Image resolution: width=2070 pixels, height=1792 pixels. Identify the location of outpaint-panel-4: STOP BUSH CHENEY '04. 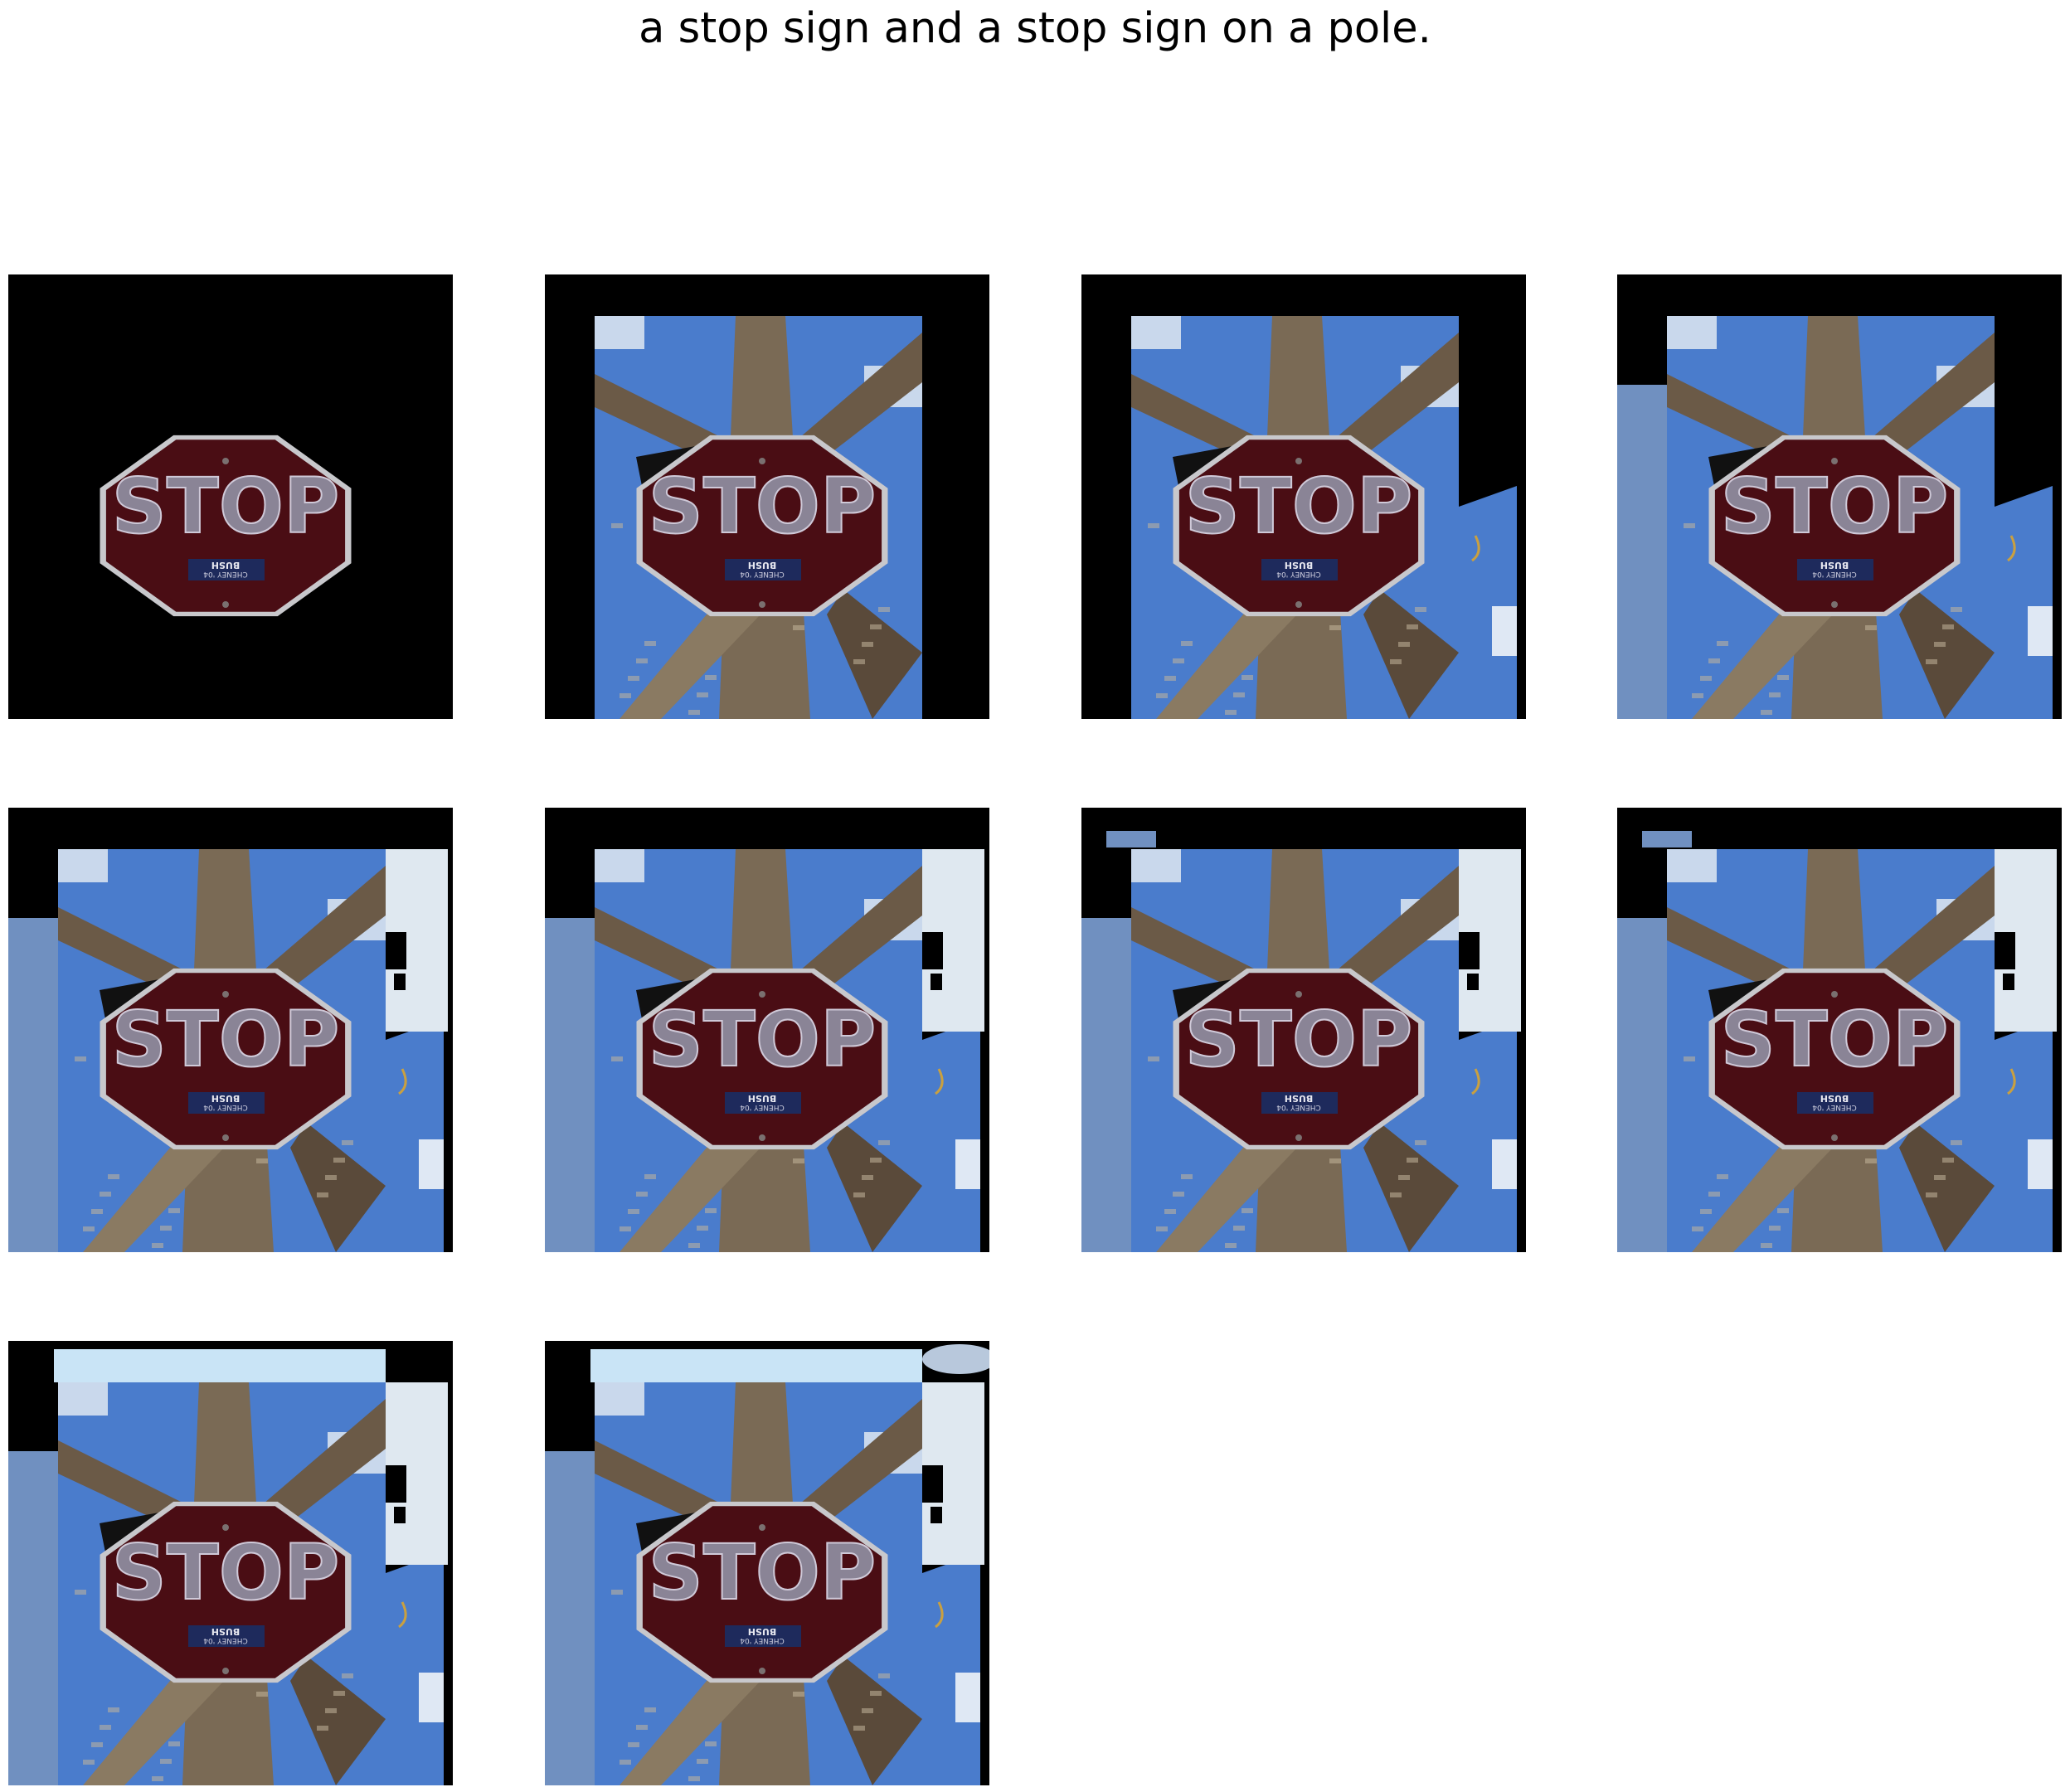
(1840, 497).